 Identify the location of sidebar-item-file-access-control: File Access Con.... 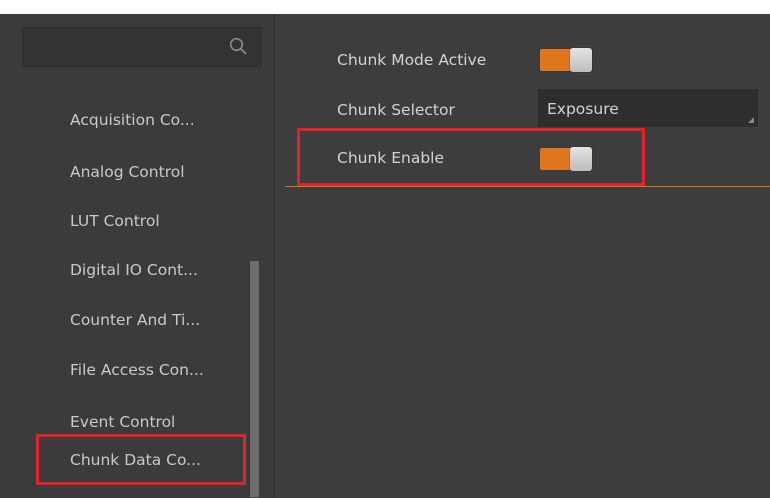
(137, 370).